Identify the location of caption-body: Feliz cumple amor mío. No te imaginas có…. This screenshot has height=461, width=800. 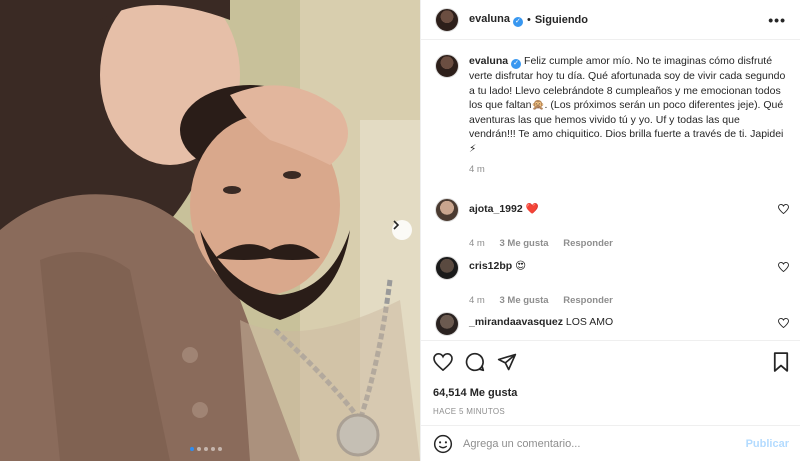
(627, 105).